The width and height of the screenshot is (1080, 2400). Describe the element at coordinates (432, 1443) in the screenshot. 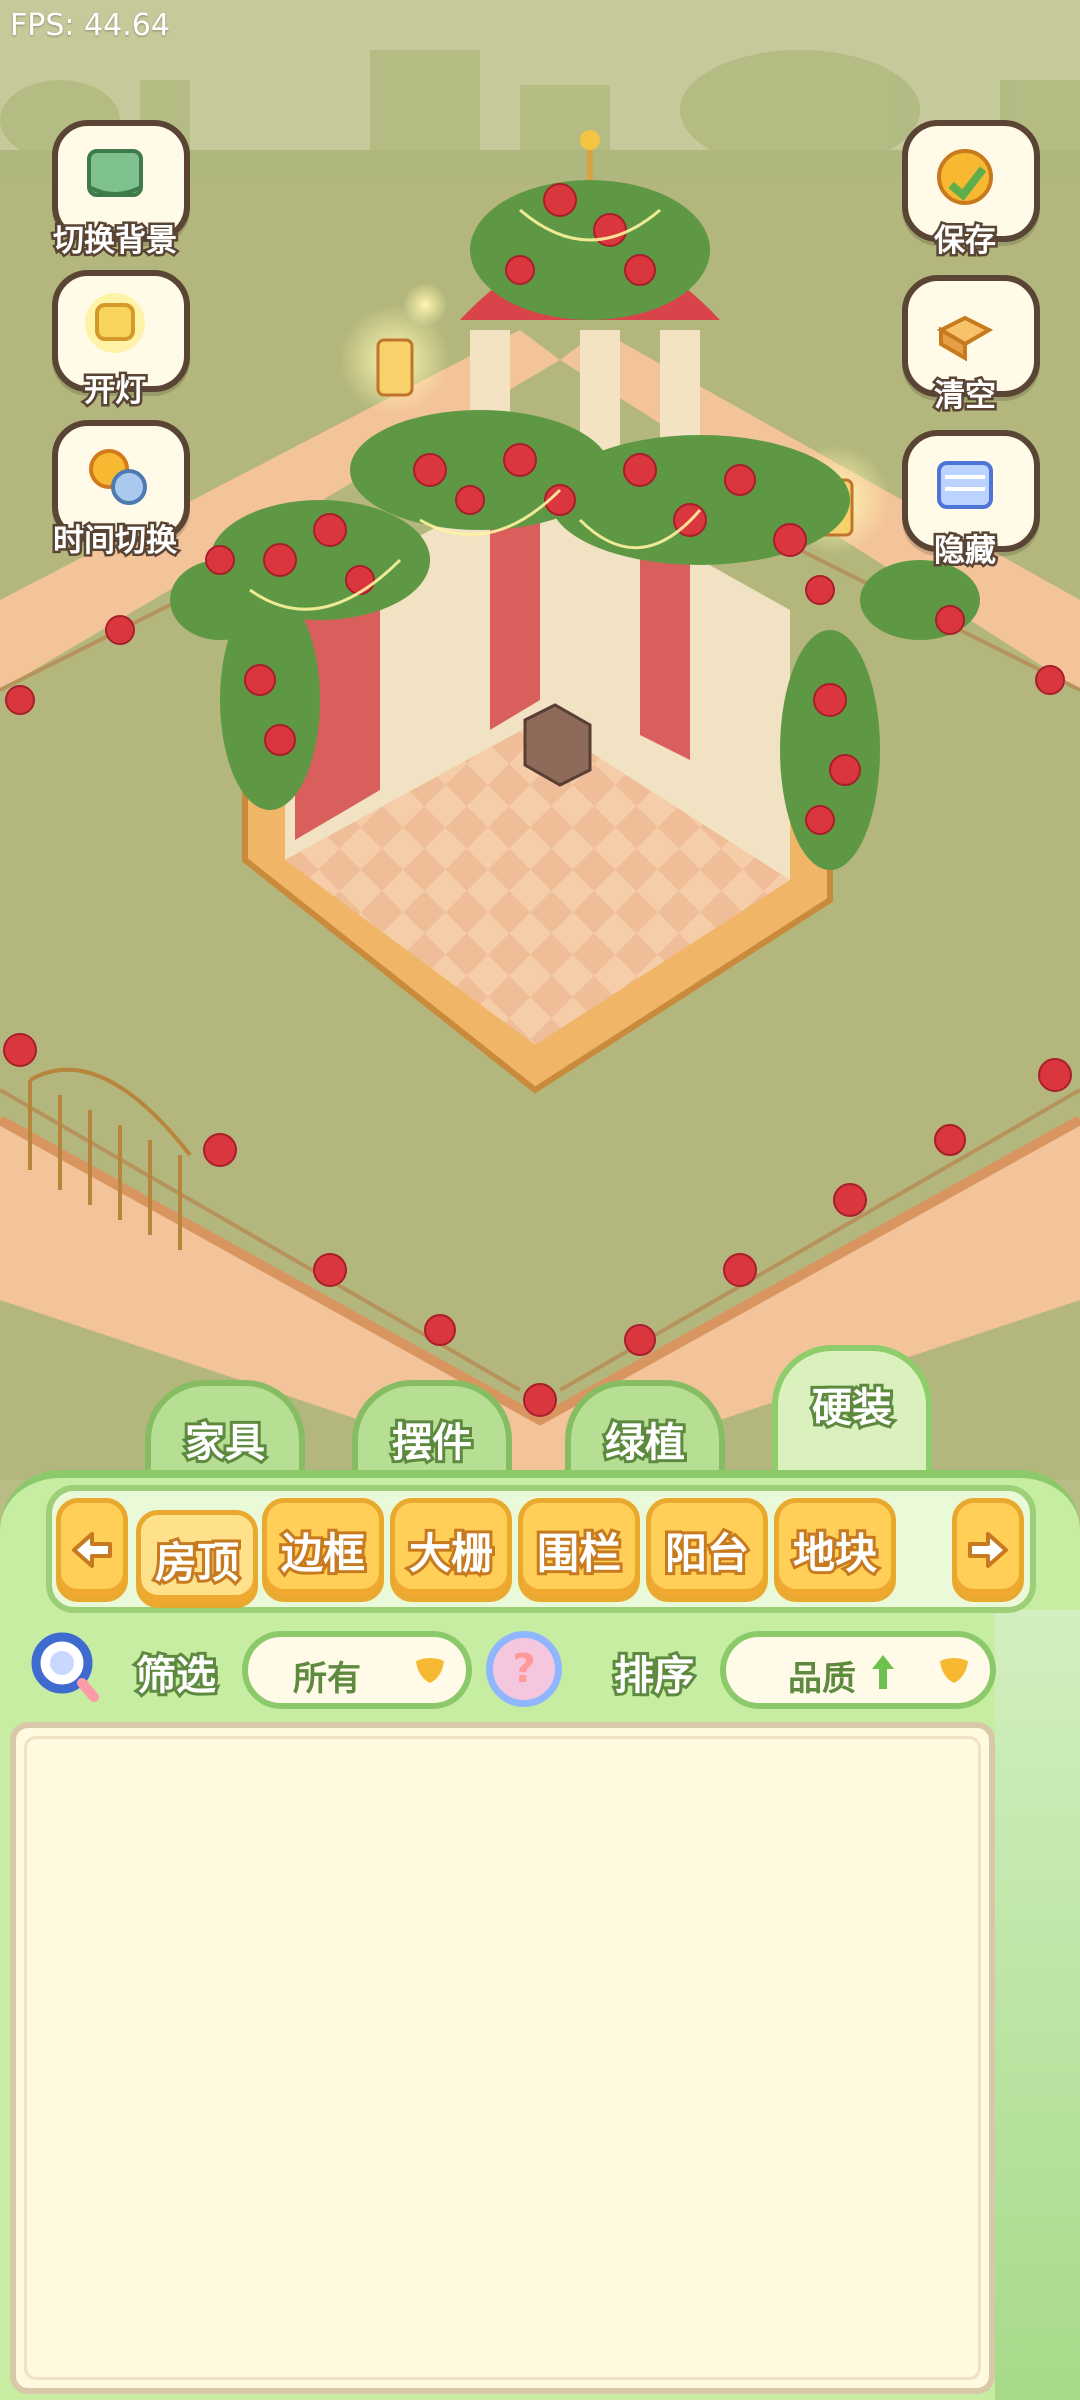

I see `tab-ornaments-label: 摆件` at that location.